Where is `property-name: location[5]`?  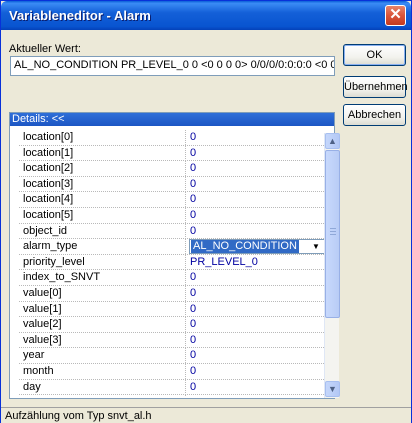
property-name: location[5] is located at coordinates (48, 214).